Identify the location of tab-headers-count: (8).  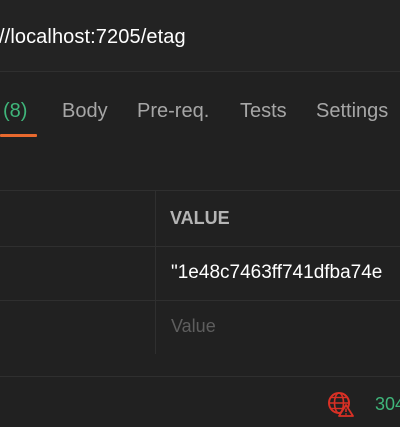
(15, 111).